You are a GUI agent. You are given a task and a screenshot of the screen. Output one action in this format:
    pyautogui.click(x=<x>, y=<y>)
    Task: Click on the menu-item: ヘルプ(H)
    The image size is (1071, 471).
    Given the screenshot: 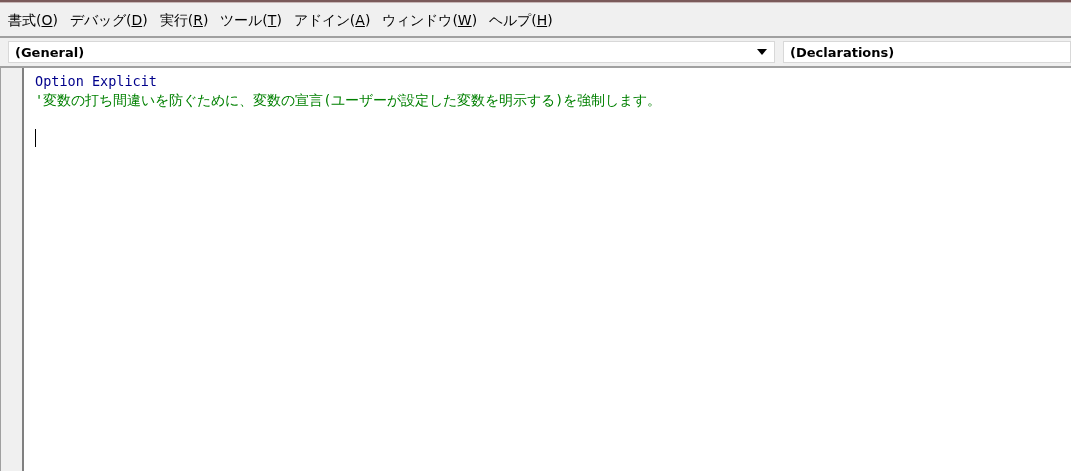 What is the action you would take?
    pyautogui.click(x=521, y=21)
    